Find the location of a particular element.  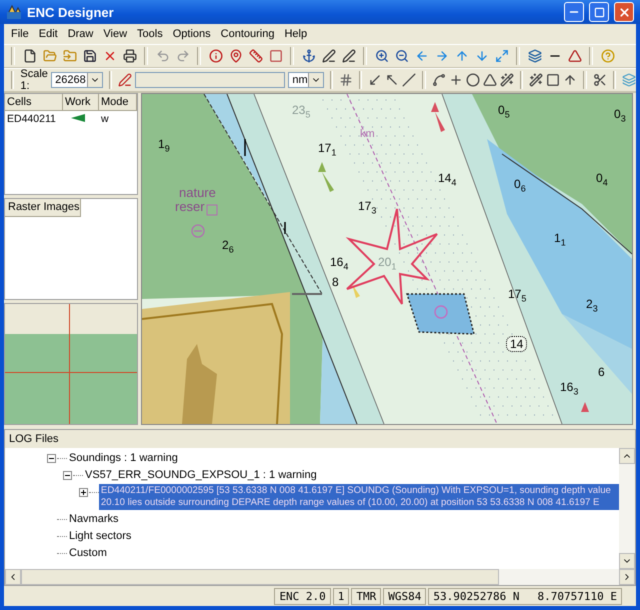

fit-view-button is located at coordinates (501, 56).